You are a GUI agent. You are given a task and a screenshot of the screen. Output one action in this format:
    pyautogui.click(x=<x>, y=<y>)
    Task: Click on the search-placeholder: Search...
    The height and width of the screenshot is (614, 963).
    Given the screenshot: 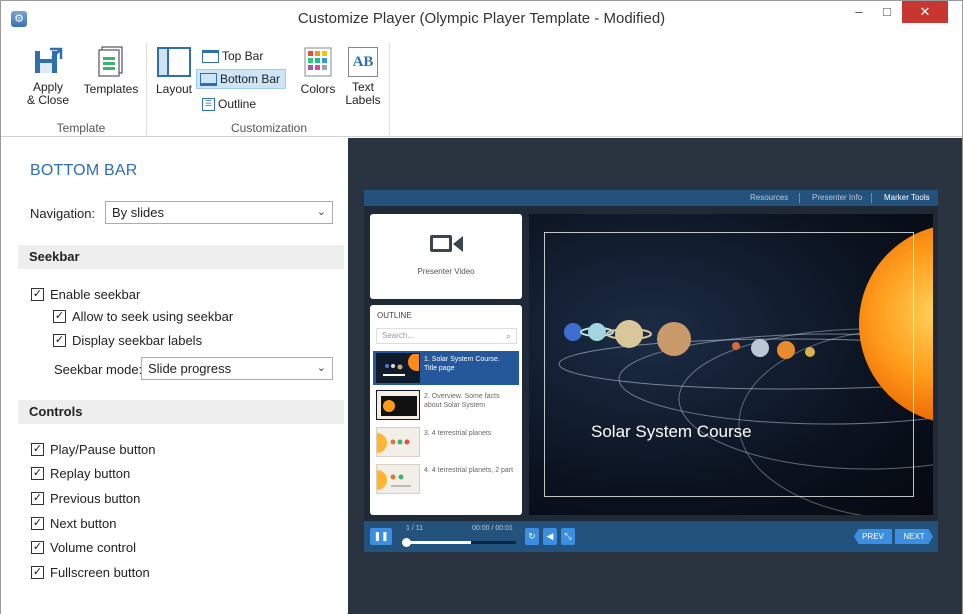 What is the action you would take?
    pyautogui.click(x=398, y=335)
    